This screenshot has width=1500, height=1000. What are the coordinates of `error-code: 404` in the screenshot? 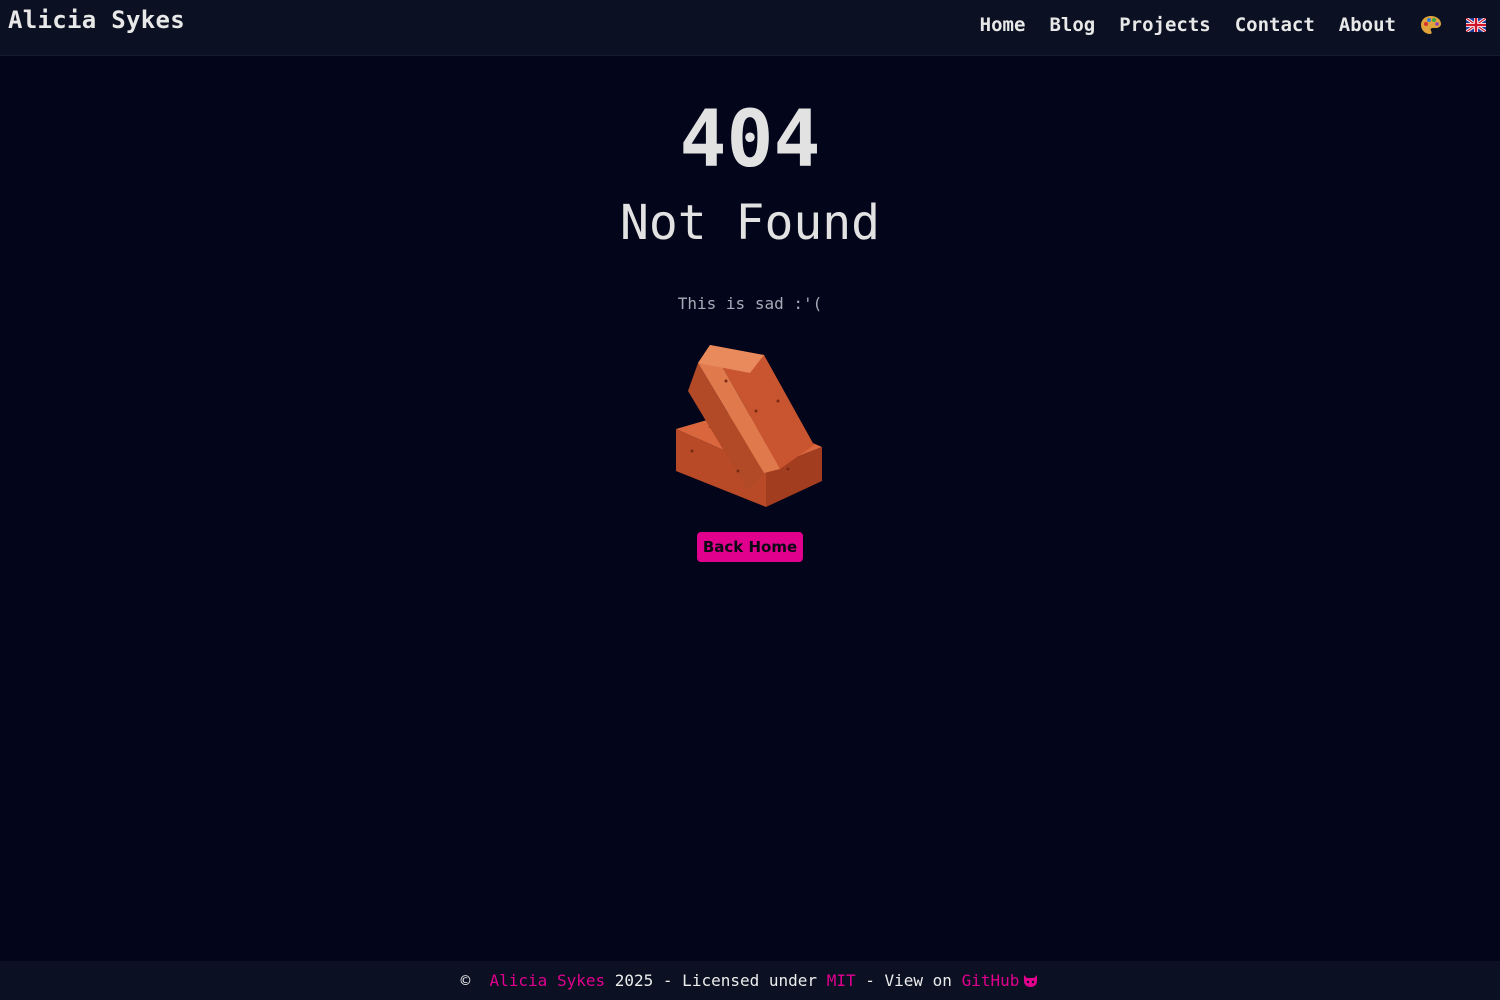 It's located at (750, 140).